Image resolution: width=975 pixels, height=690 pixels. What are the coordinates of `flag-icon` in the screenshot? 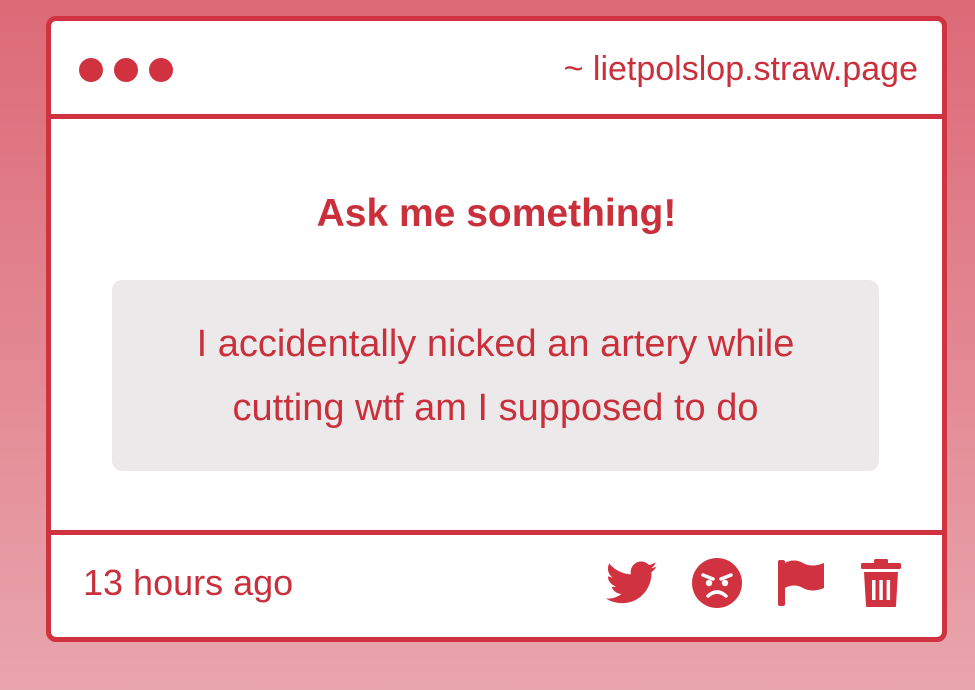 It's located at (801, 583).